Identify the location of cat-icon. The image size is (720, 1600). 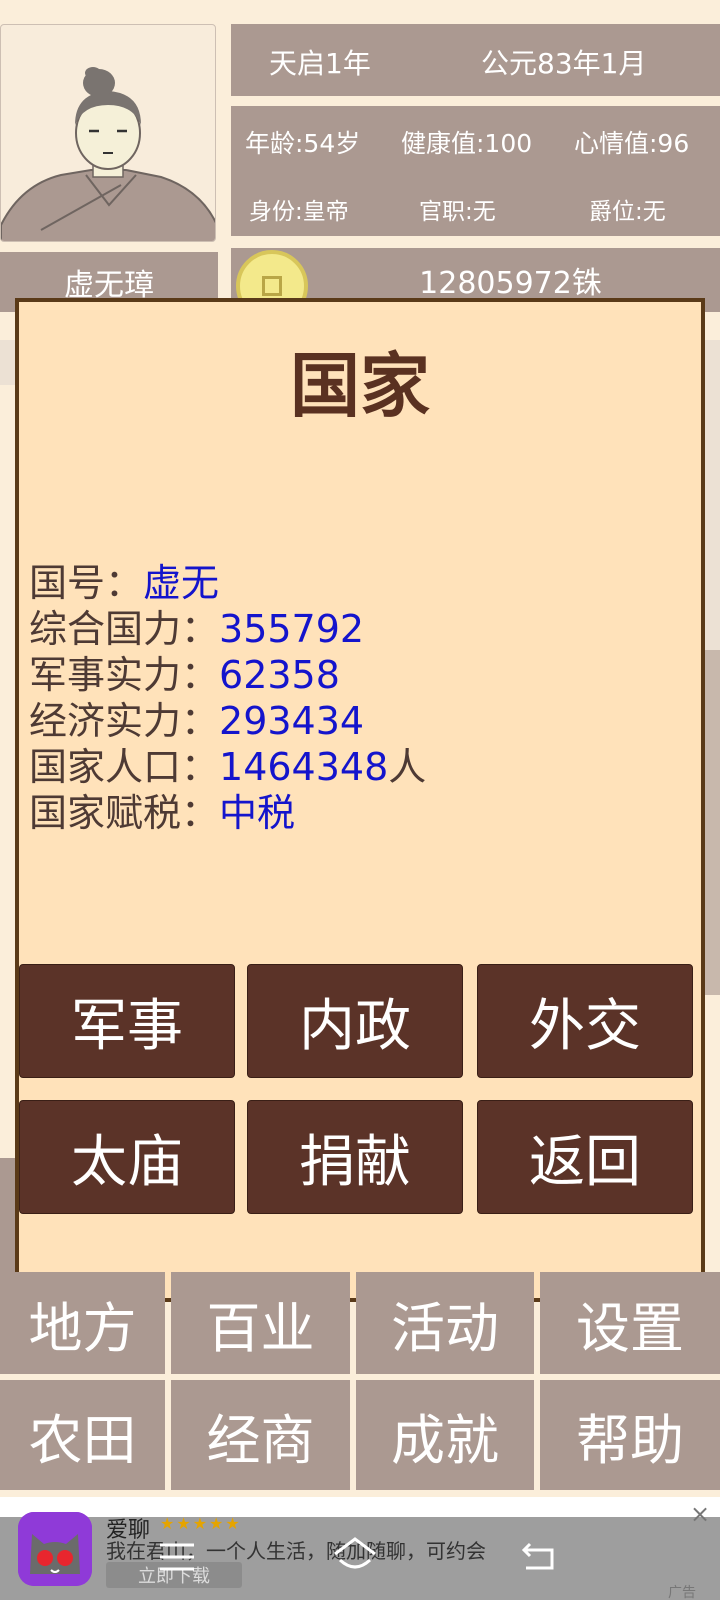
(55, 1549).